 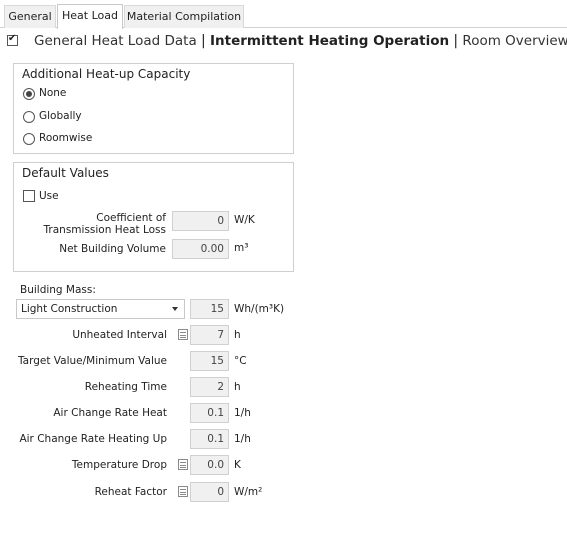 I want to click on reheat-factor-label: Reheat Factor, so click(x=130, y=492).